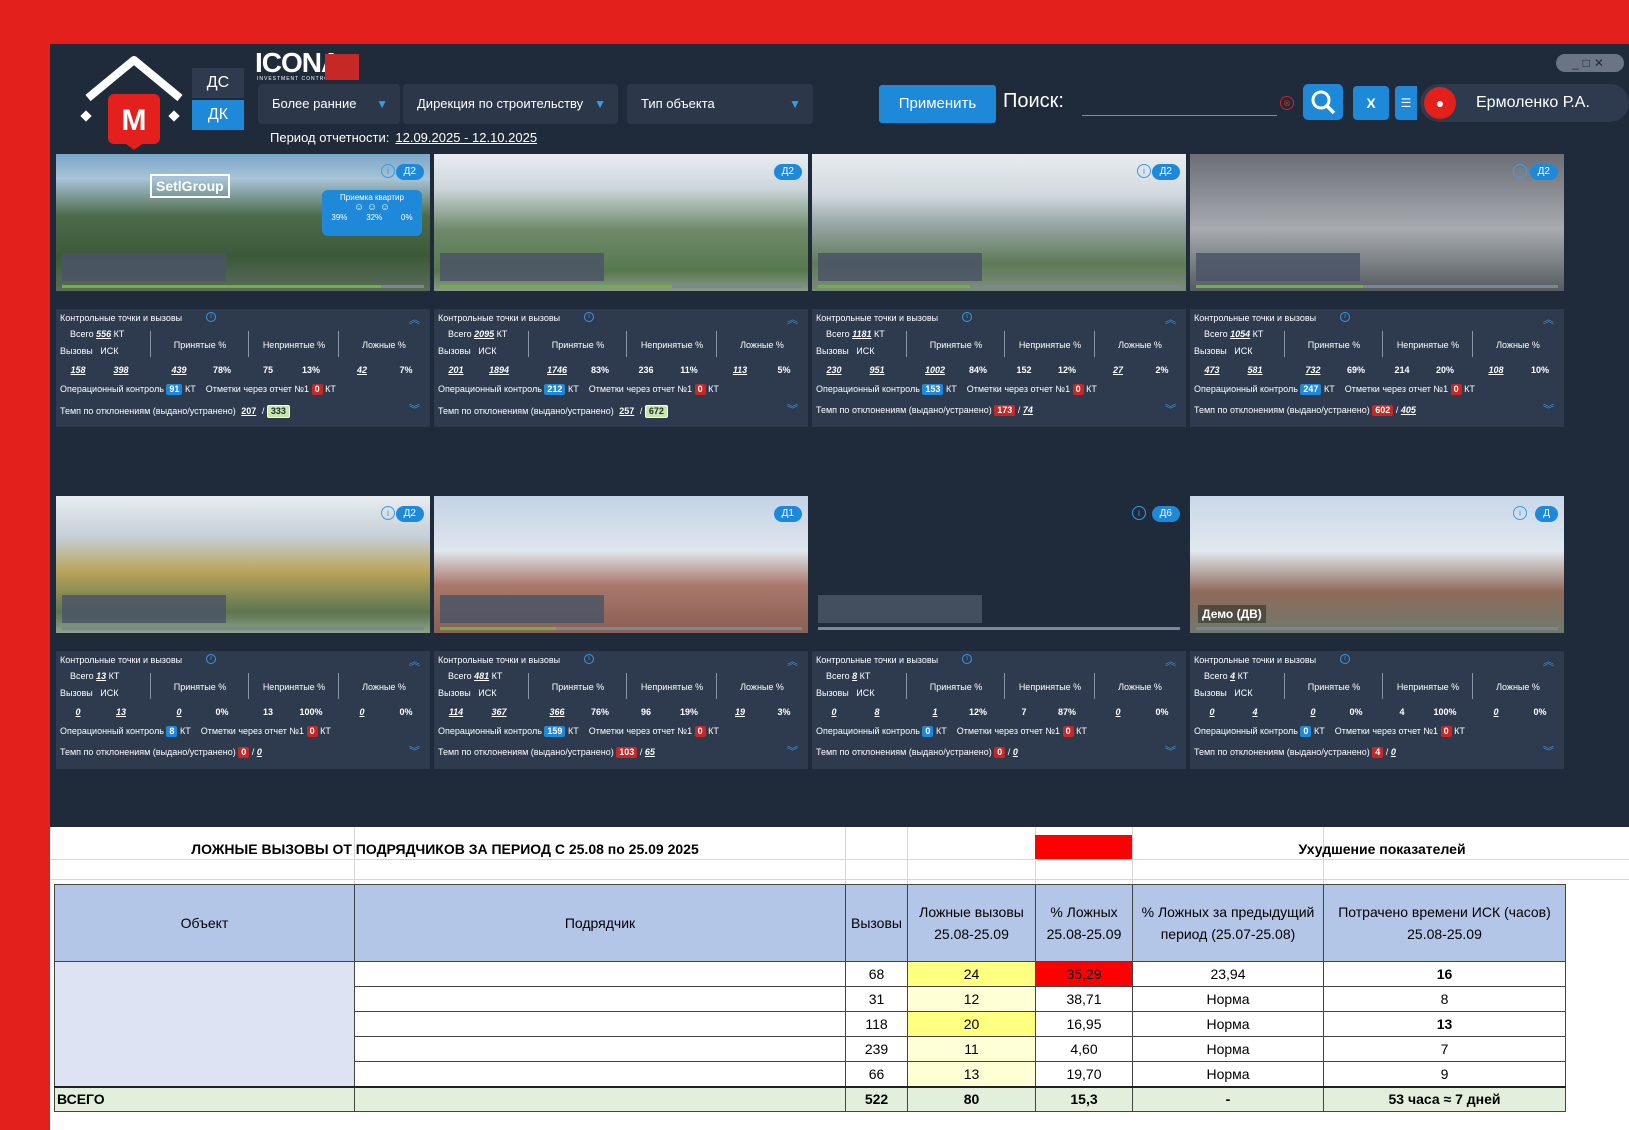  I want to click on isk-value: 8, so click(877, 712).